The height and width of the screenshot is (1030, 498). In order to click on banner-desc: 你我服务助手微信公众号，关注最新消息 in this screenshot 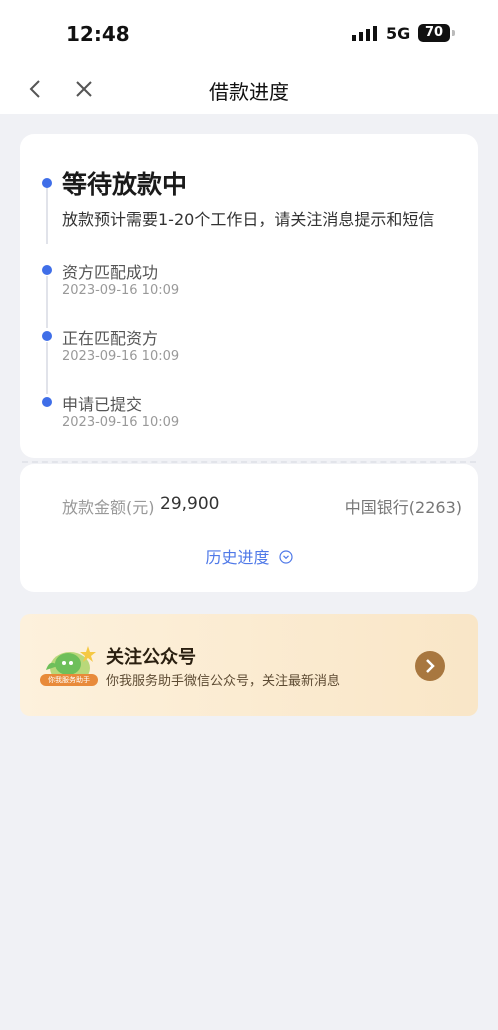, I will do `click(223, 681)`.